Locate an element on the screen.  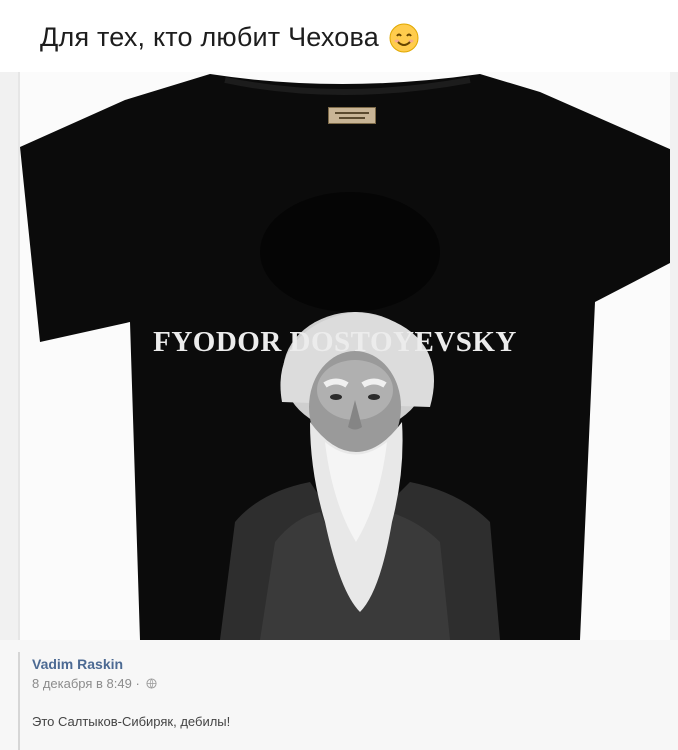
smiling-face-icon is located at coordinates (404, 37).